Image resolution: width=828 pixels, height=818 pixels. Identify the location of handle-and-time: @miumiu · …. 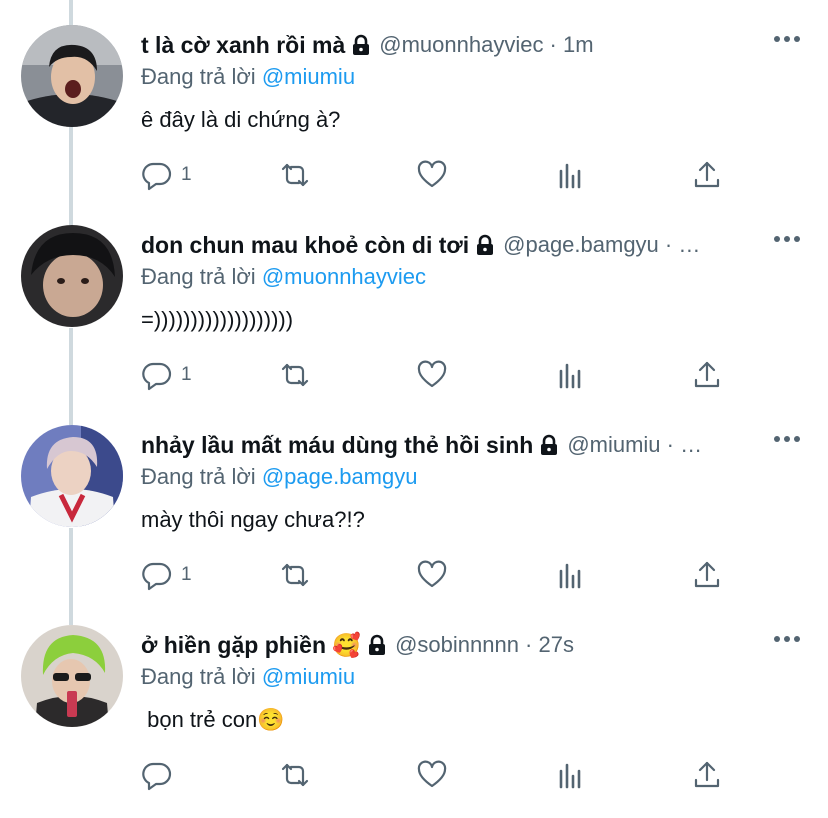
(634, 445).